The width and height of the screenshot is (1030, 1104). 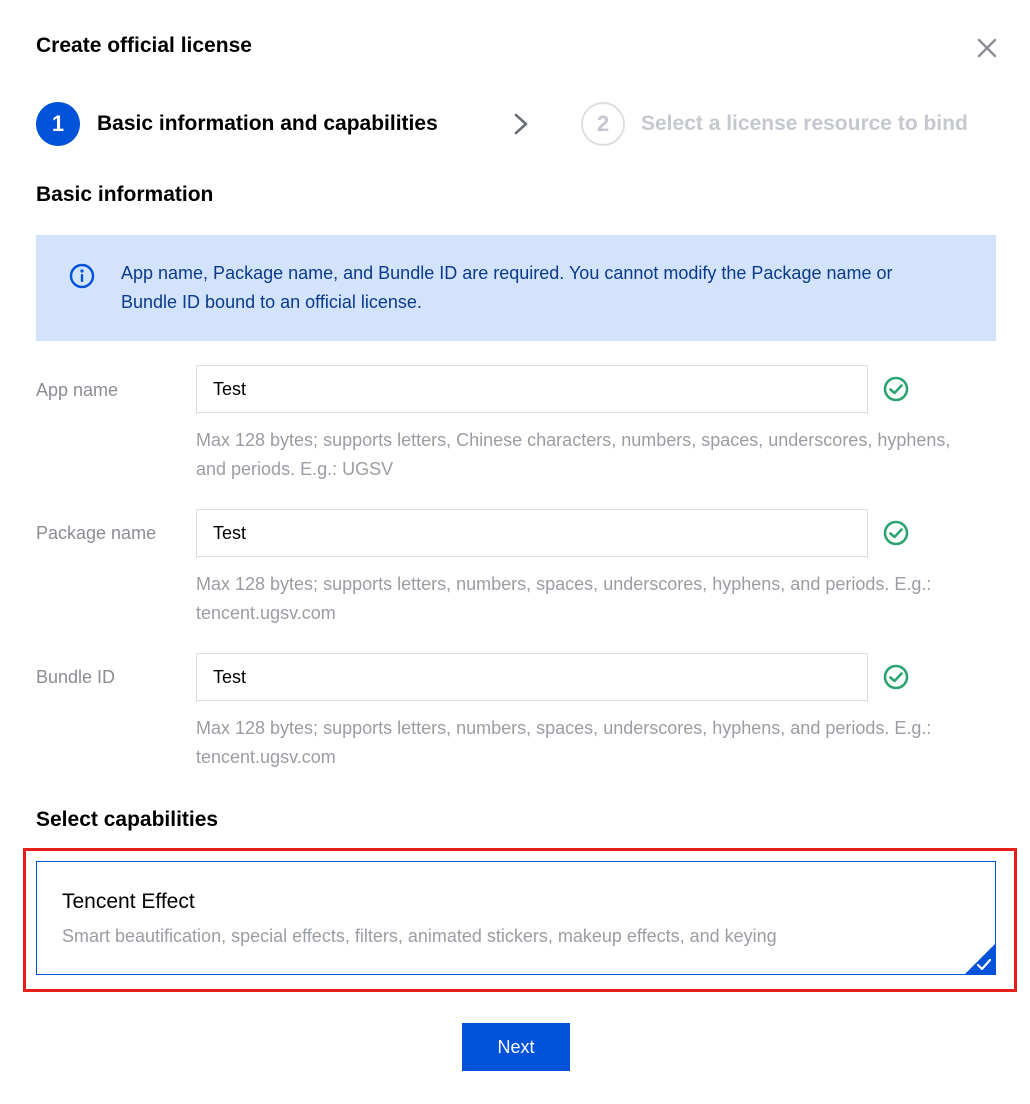 I want to click on next-button: Next, so click(x=516, y=1047).